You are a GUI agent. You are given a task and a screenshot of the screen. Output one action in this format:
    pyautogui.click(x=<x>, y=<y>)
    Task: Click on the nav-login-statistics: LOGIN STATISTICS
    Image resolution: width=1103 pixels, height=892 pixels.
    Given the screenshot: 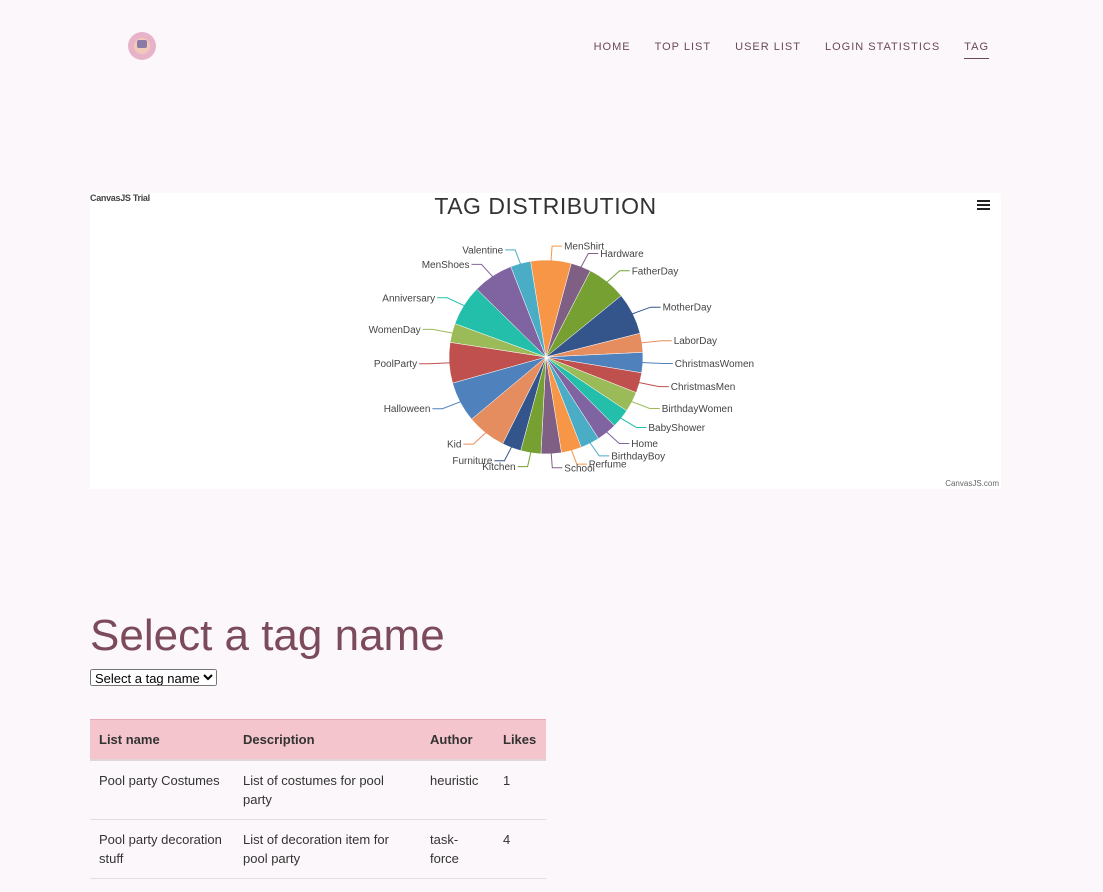 What is the action you would take?
    pyautogui.click(x=882, y=50)
    